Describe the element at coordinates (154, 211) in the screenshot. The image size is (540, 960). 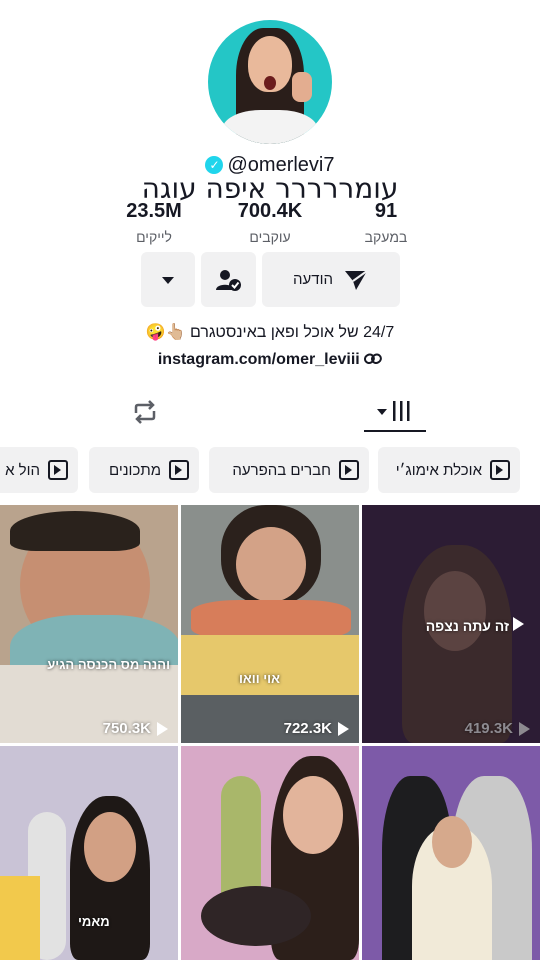
I see `stat-likes-value: 23.5M` at that location.